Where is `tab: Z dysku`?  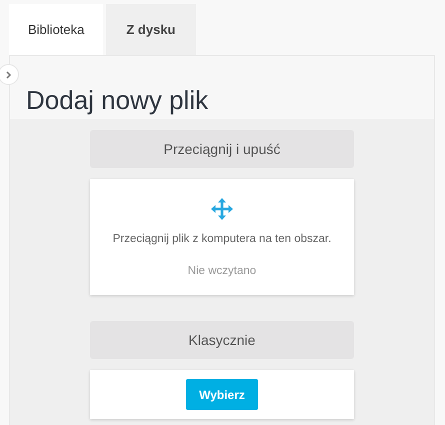
tab: Z dysku is located at coordinates (151, 29).